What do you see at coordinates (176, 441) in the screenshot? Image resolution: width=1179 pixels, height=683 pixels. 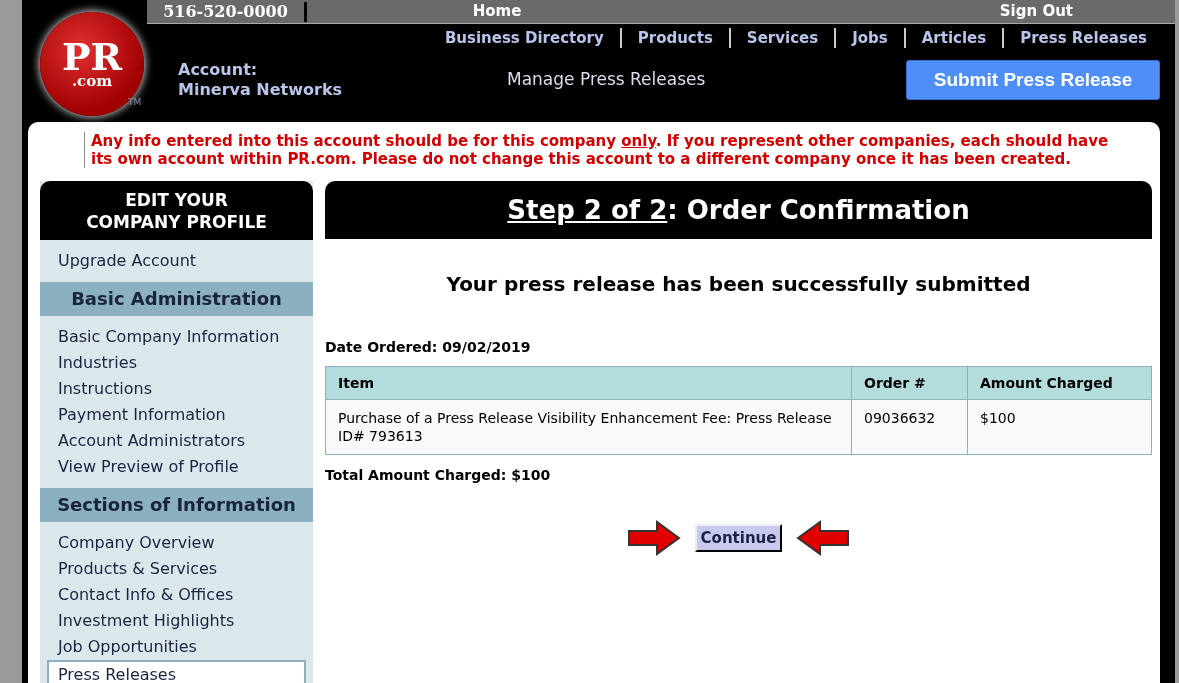 I see `sidebar-link: Account Administrators` at bounding box center [176, 441].